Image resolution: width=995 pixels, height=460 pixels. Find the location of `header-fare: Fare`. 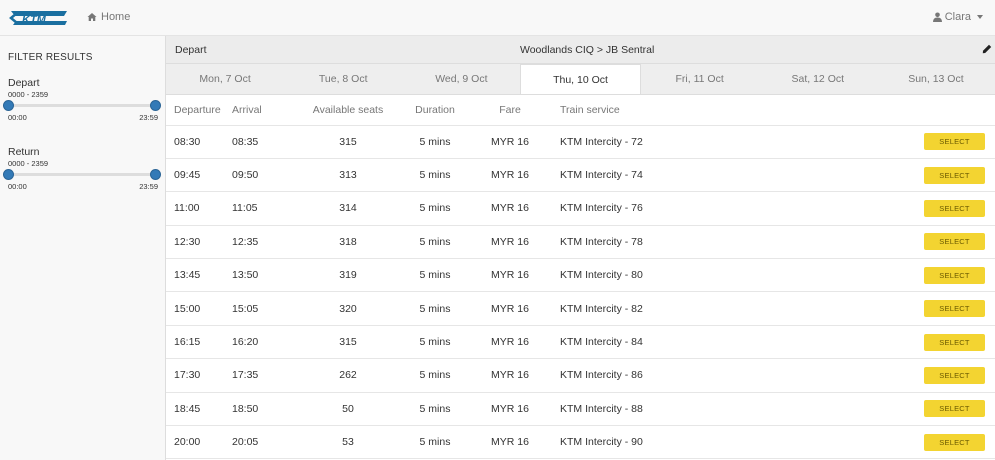

header-fare: Fare is located at coordinates (510, 110).